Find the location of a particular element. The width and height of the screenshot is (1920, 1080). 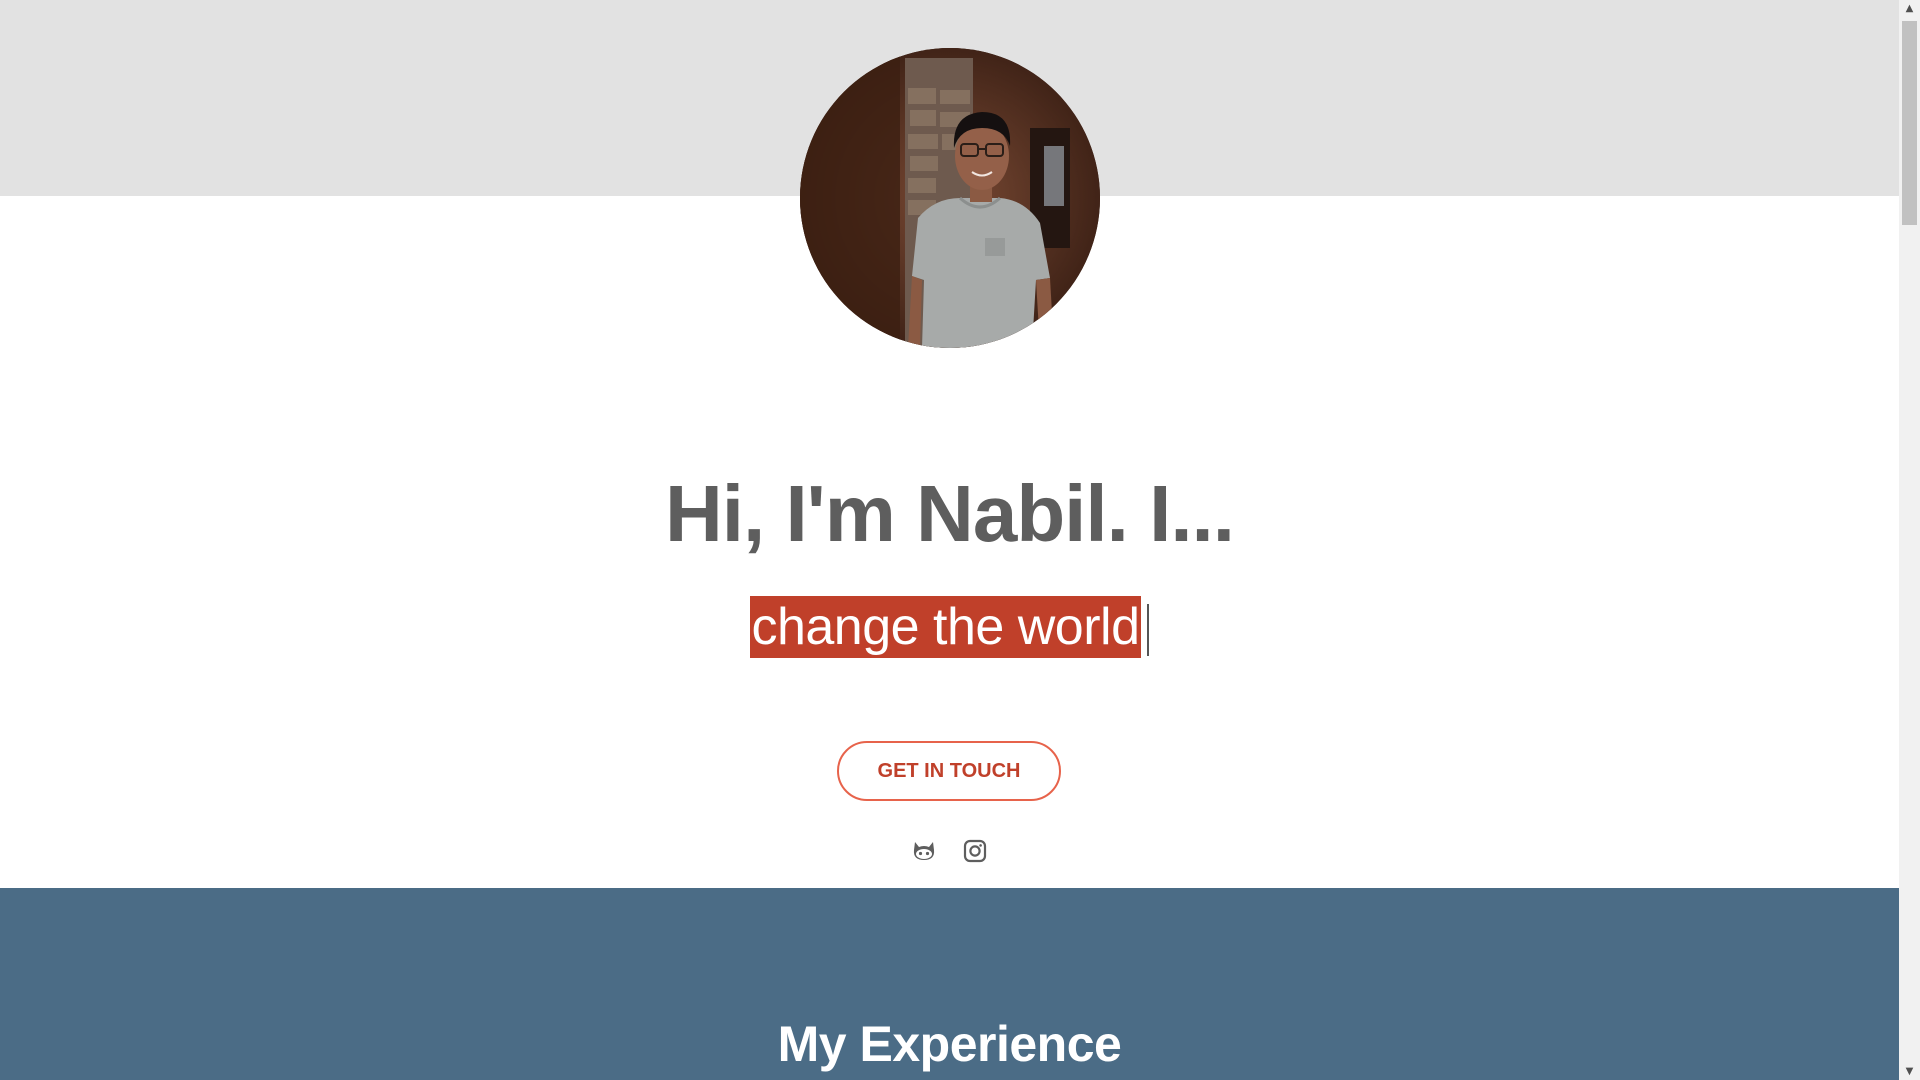

get-in-touch-button: GET IN TOUCH is located at coordinates (949, 771).